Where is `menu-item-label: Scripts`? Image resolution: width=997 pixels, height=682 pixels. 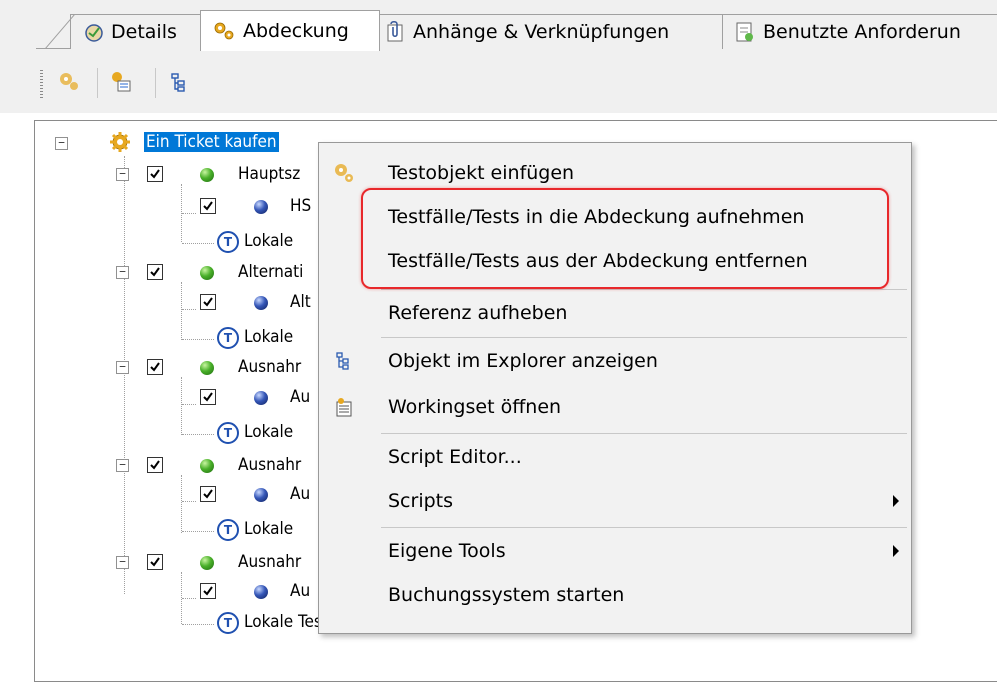
menu-item-label: Scripts is located at coordinates (421, 501).